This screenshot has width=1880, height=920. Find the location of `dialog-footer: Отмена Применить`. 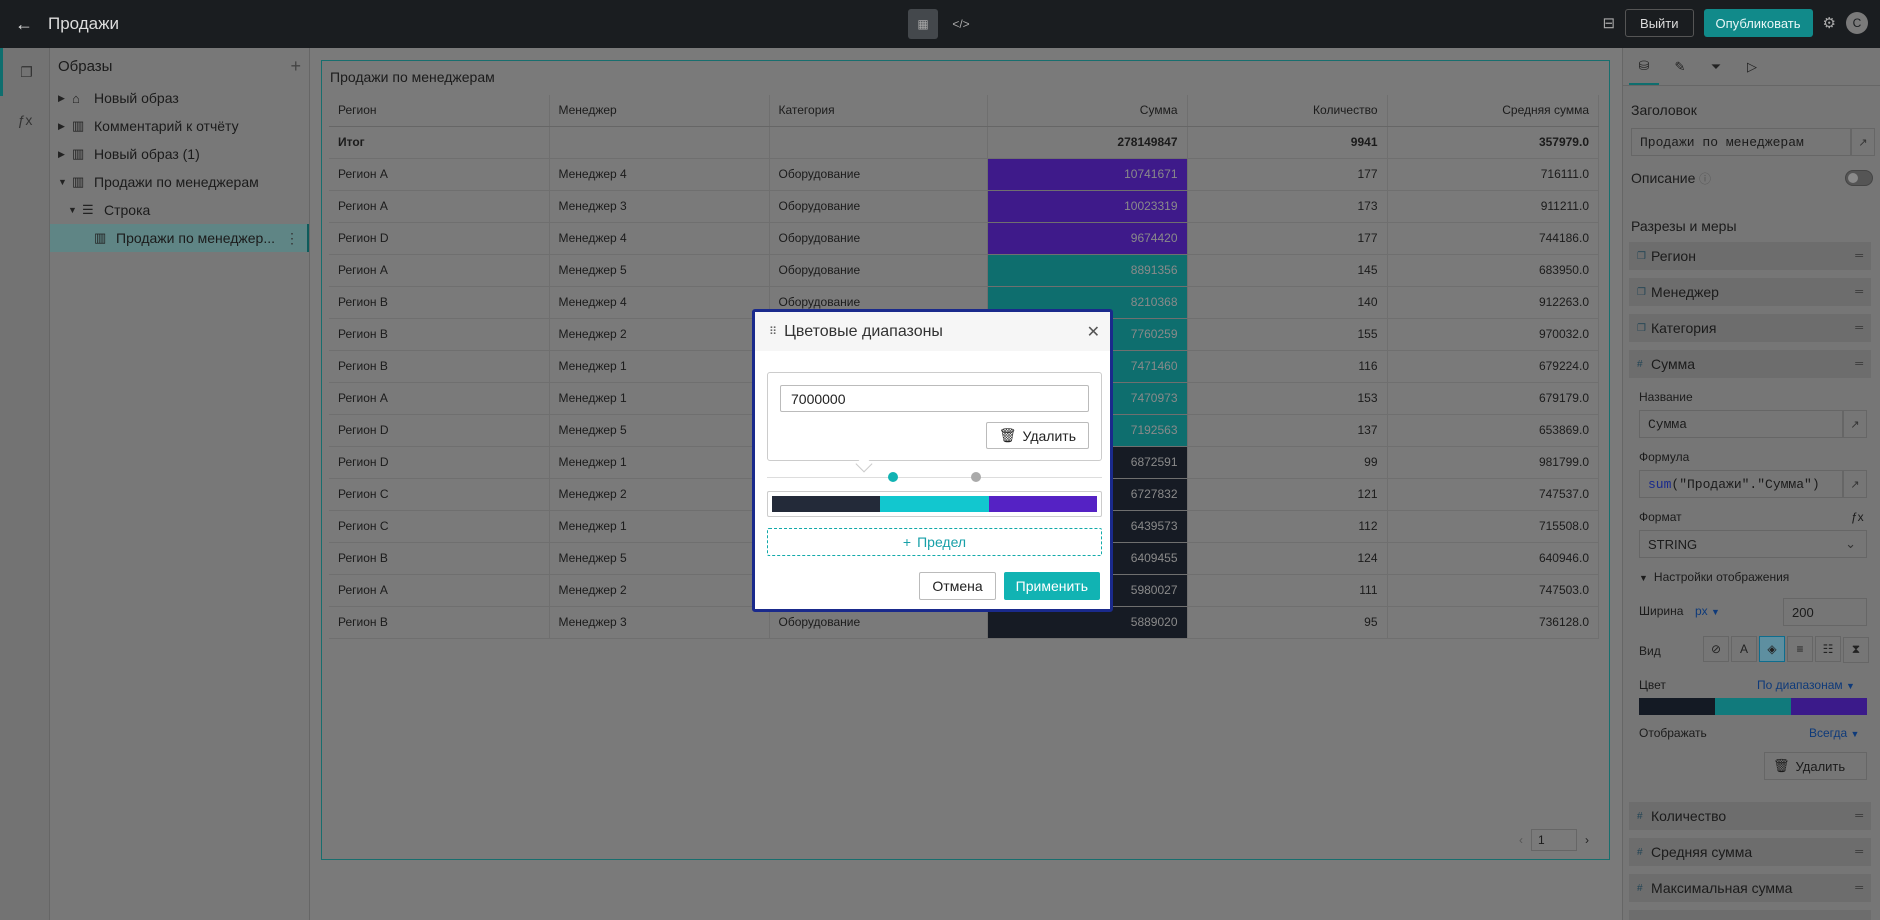

dialog-footer: Отмена Применить is located at coordinates (932, 585).